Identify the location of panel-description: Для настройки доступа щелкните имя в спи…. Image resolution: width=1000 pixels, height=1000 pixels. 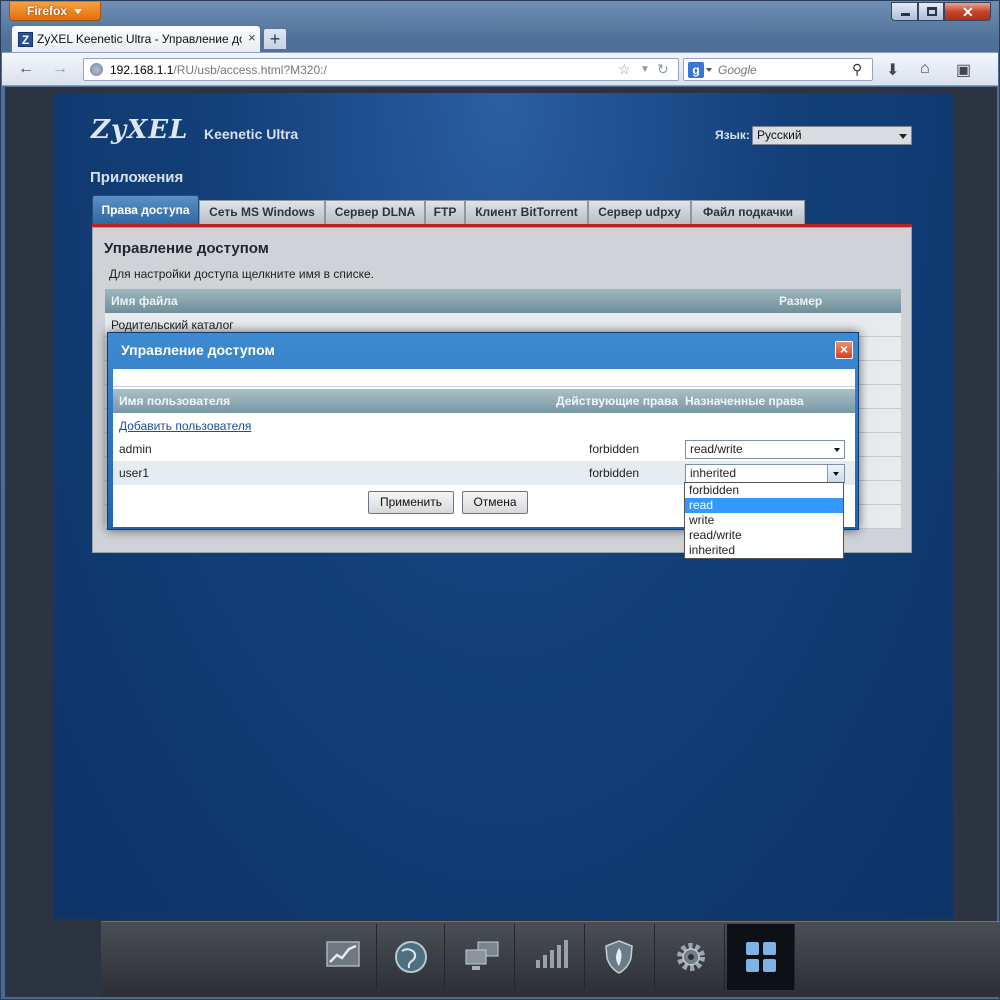
(241, 274).